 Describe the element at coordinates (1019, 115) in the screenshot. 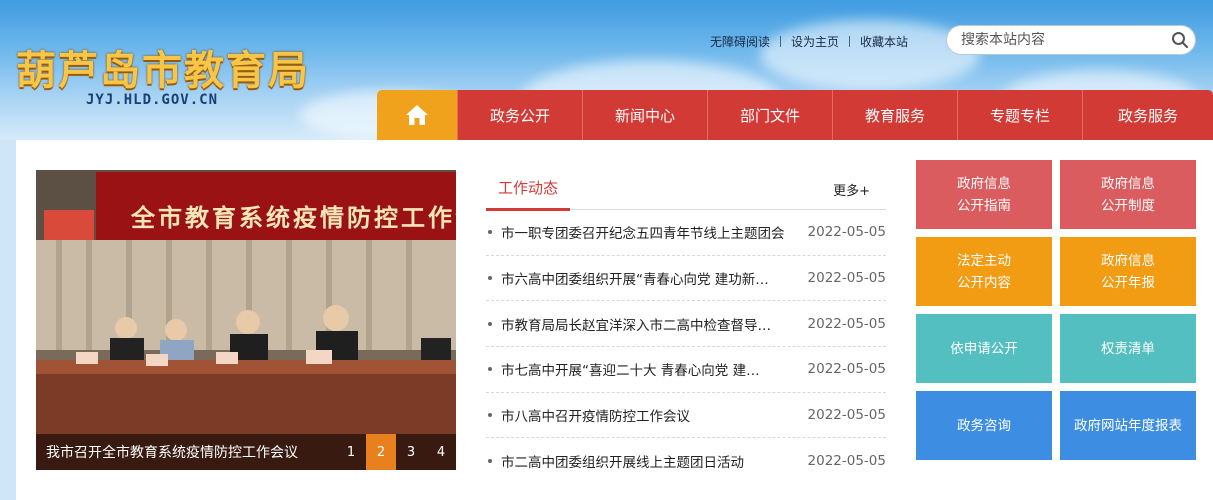

I see `nav-item-special-topics: 专题专栏` at that location.